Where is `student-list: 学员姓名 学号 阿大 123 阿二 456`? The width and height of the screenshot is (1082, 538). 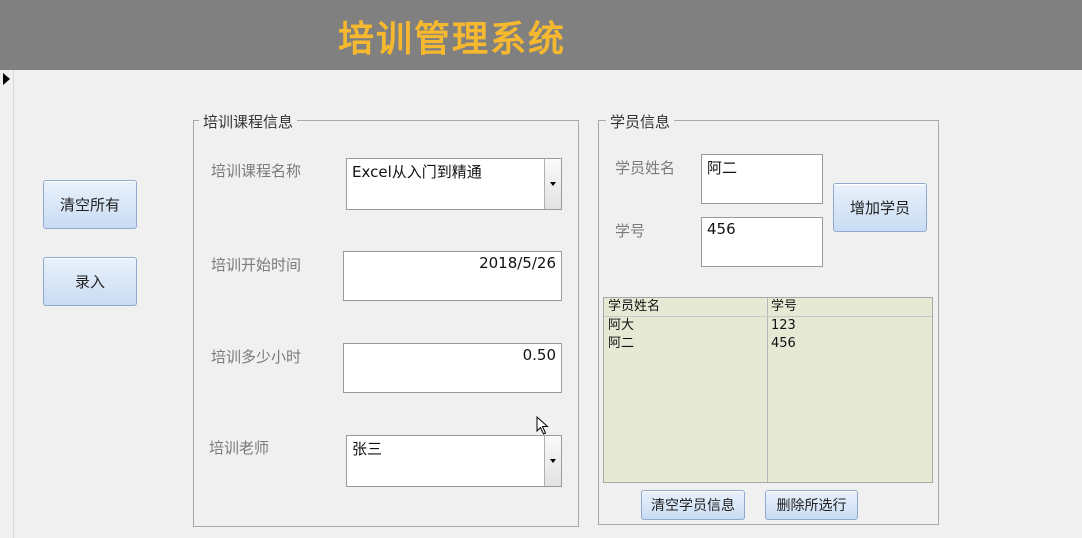 student-list: 学员姓名 学号 阿大 123 阿二 456 is located at coordinates (768, 390).